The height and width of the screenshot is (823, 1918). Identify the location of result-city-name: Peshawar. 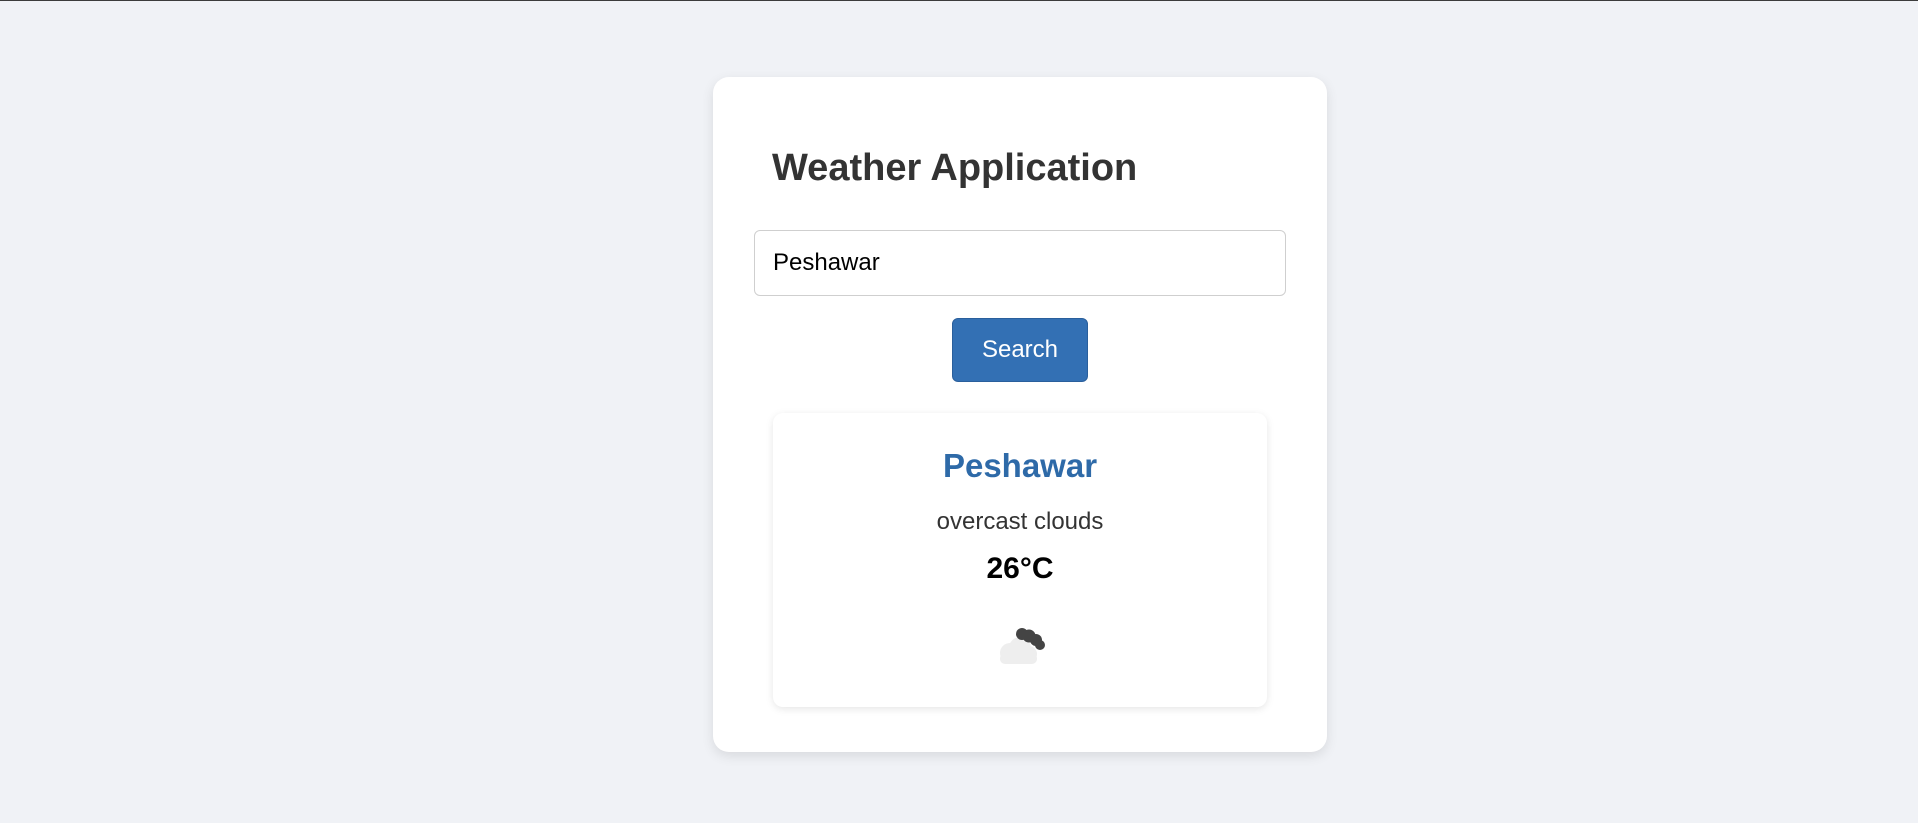
(1020, 465).